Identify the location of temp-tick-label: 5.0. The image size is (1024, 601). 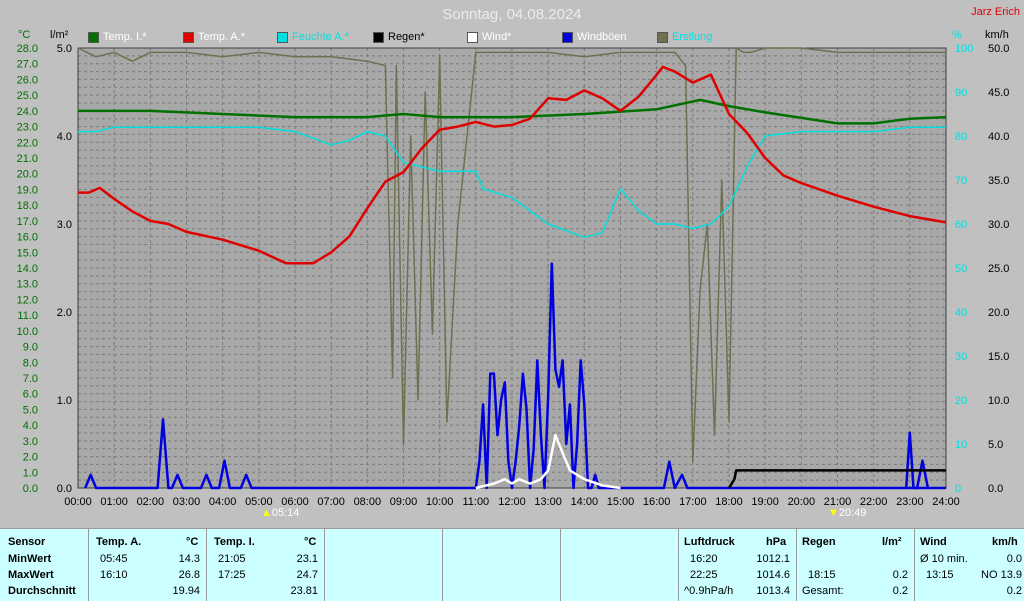
(30, 410).